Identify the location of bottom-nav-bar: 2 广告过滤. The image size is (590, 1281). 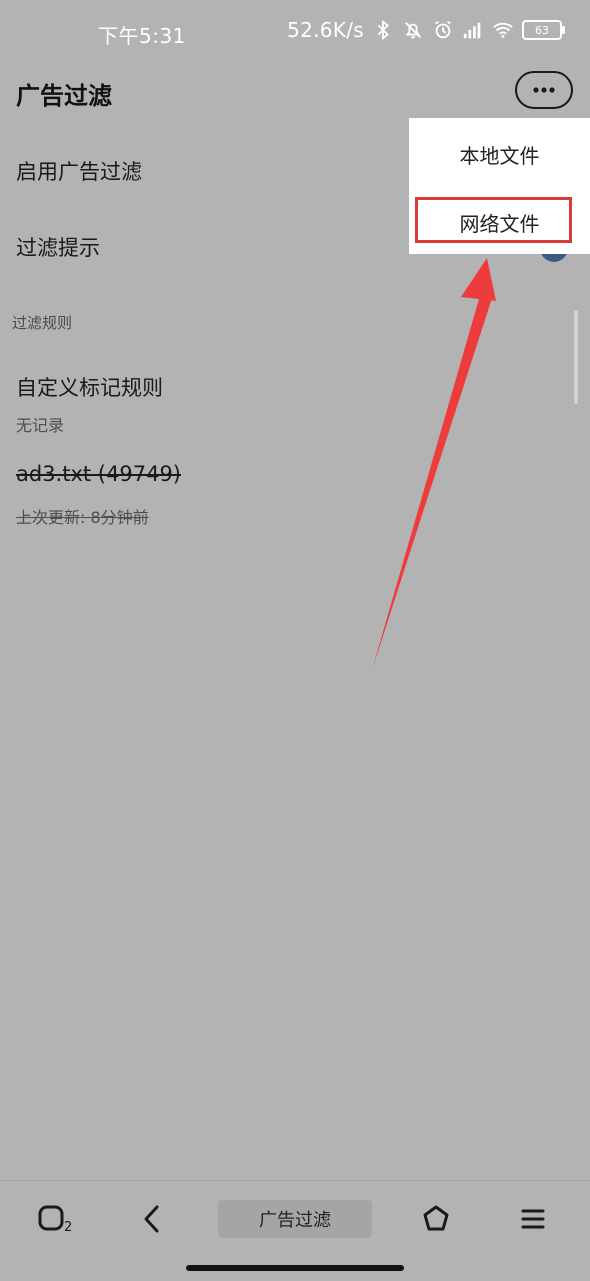
(295, 1230).